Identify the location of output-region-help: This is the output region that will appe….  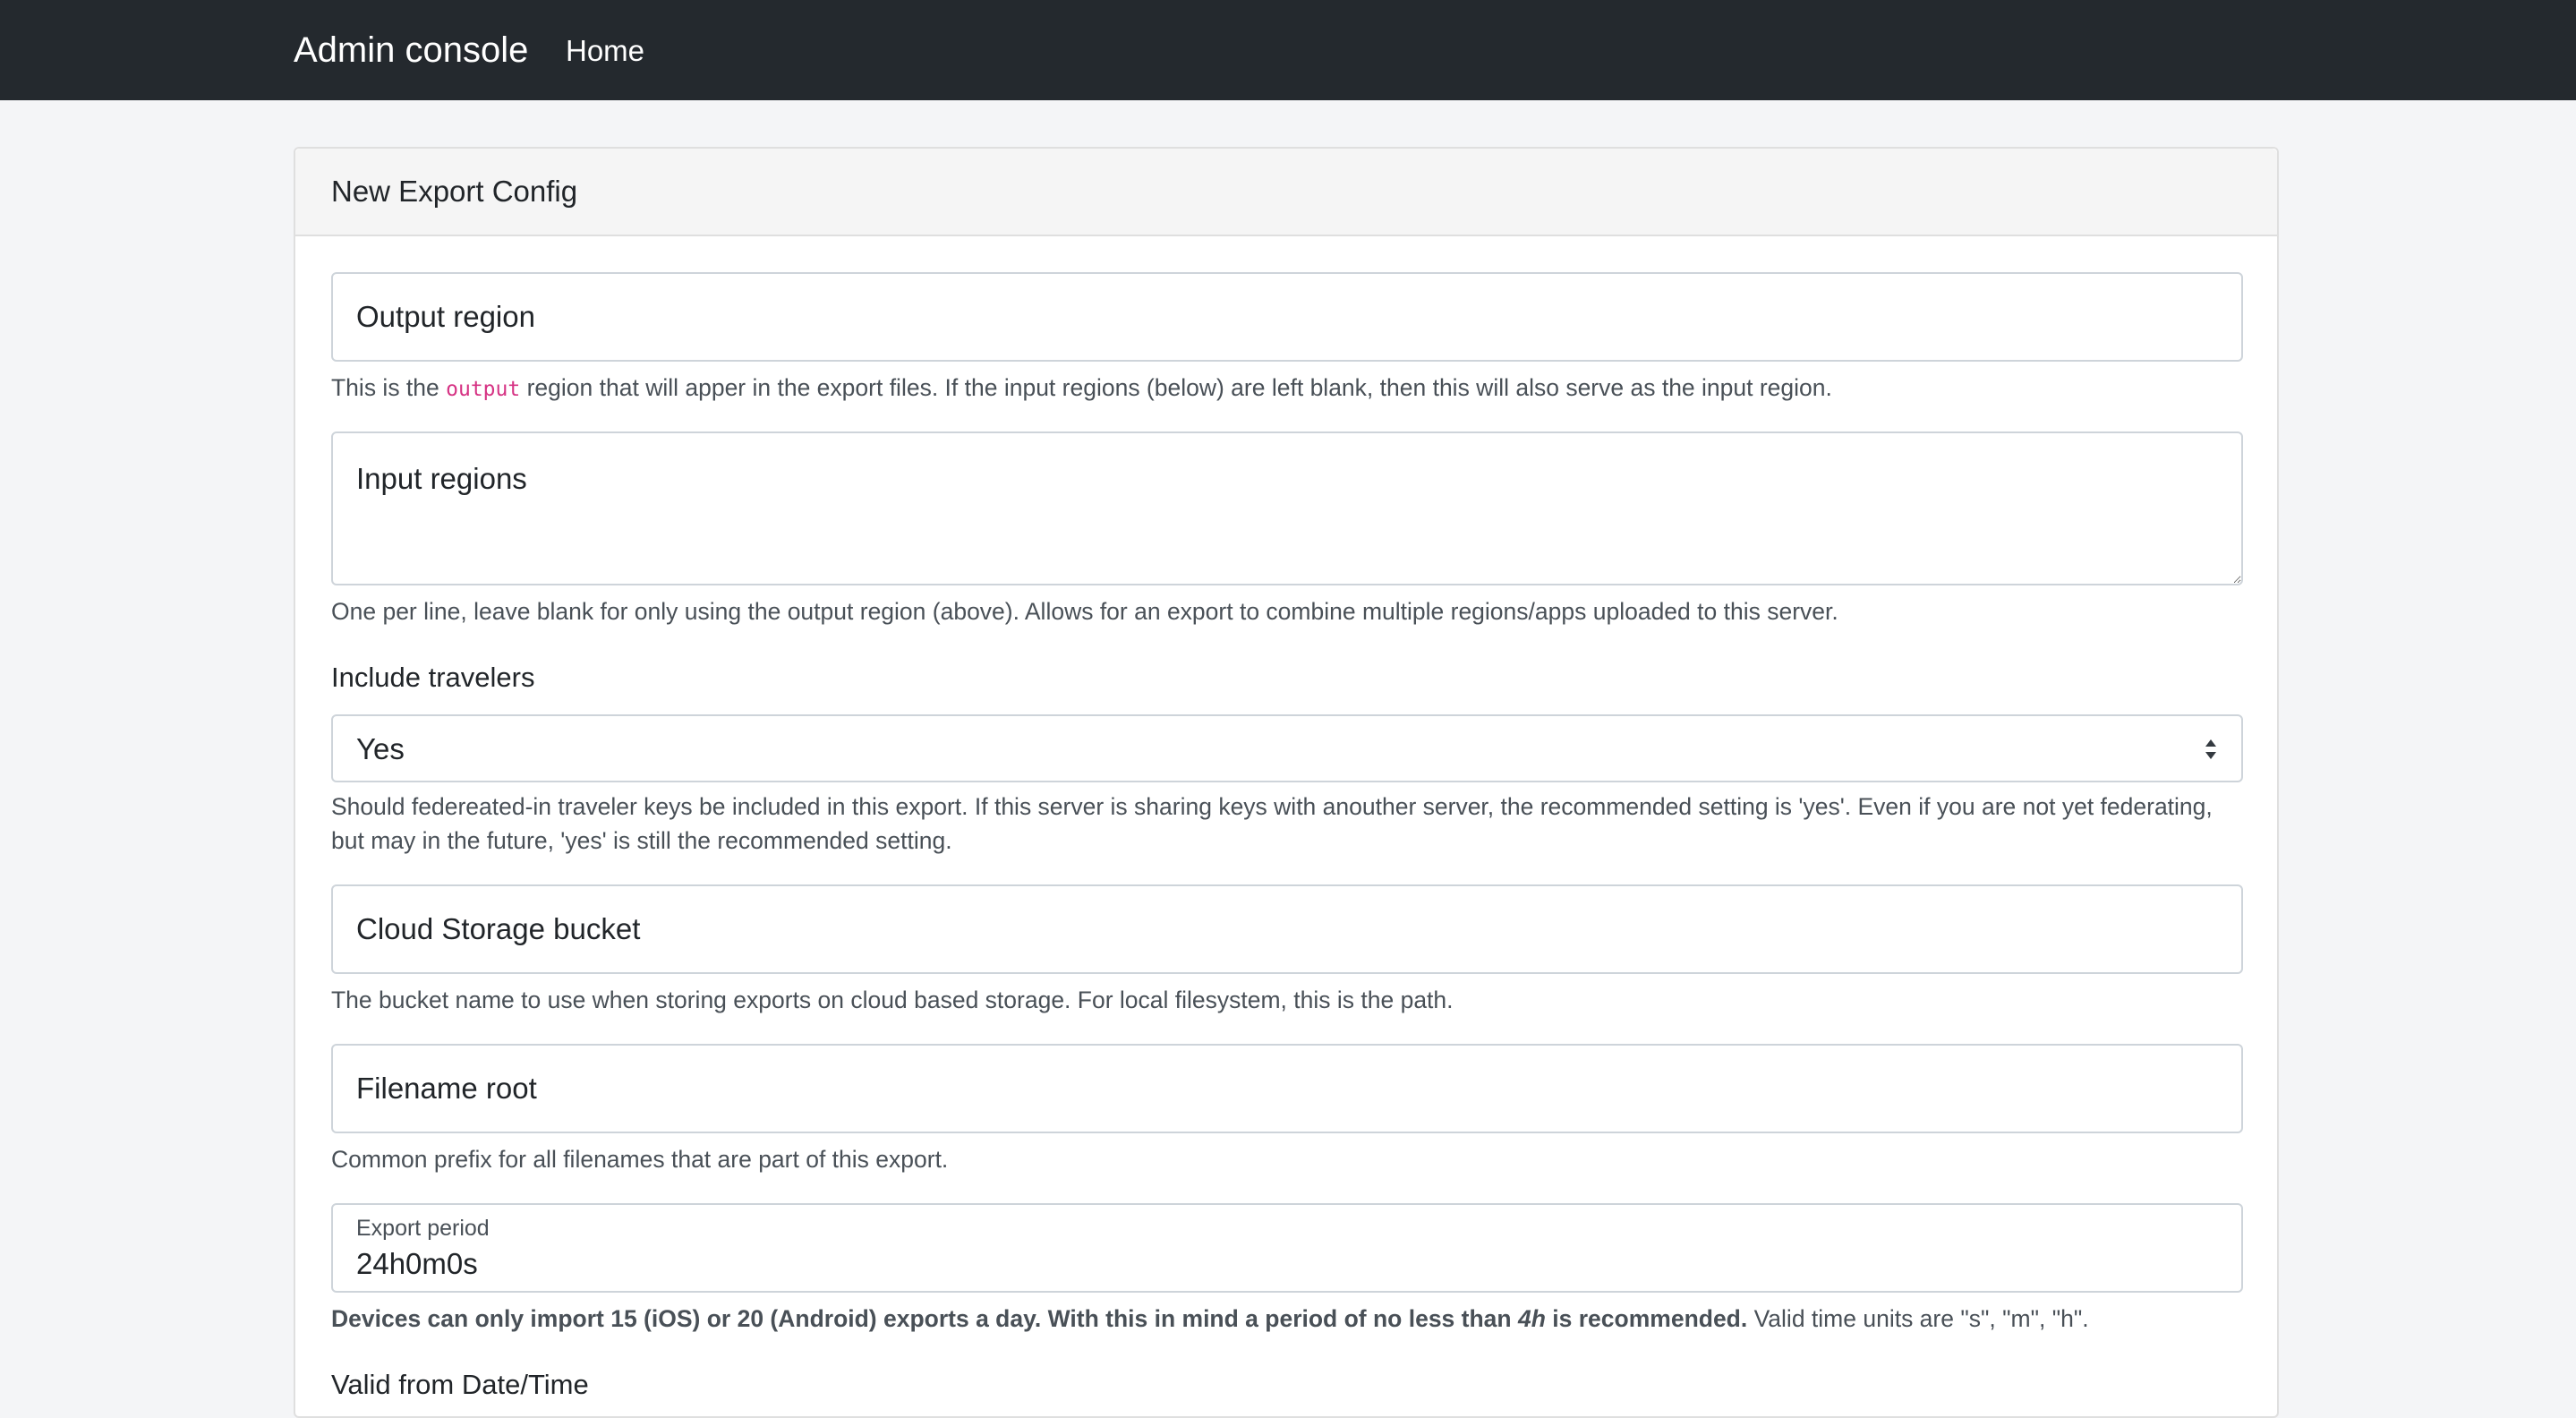
(1287, 388).